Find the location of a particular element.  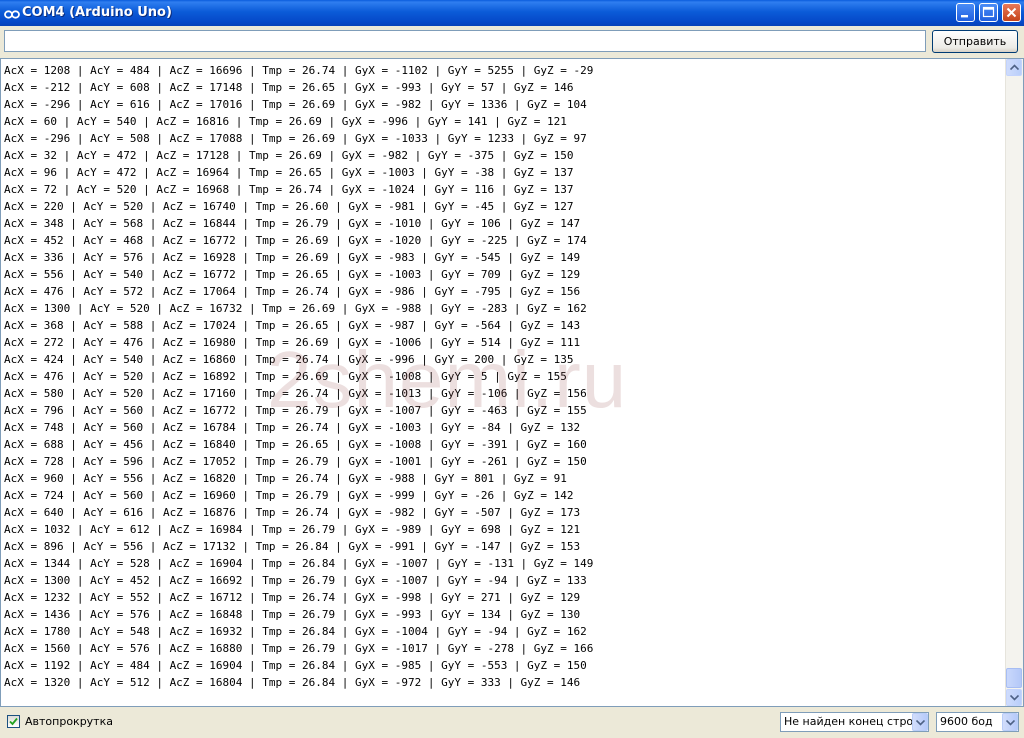

maximize-button is located at coordinates (988, 12).